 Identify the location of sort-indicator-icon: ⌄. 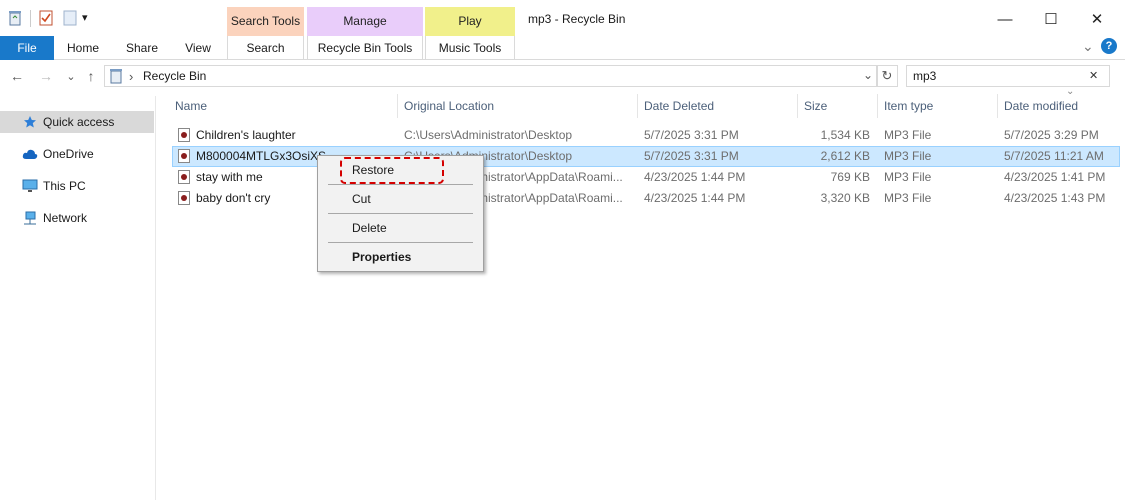
(1070, 91).